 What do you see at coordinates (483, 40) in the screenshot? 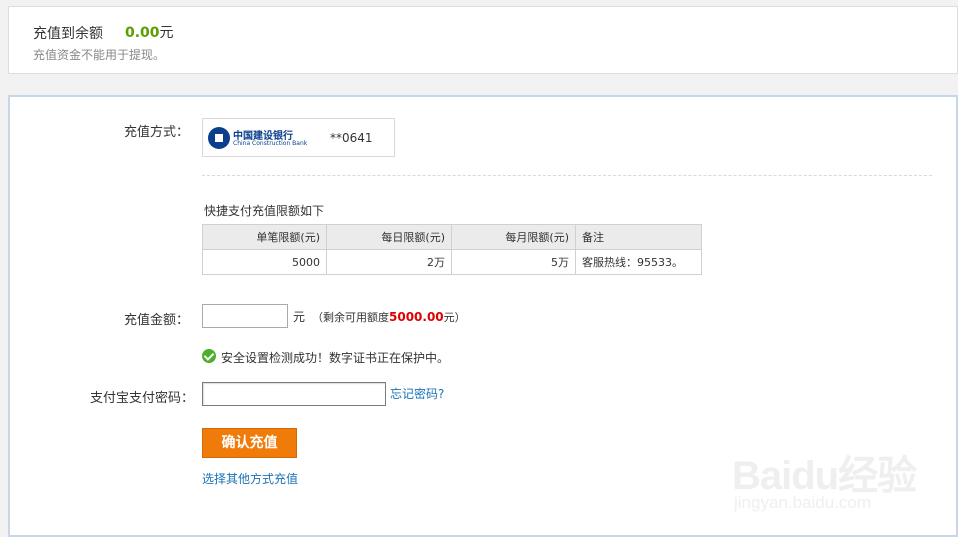
I see `balance-summary-panel: 充值到余额 0.00元 充值资金不能用于提现。` at bounding box center [483, 40].